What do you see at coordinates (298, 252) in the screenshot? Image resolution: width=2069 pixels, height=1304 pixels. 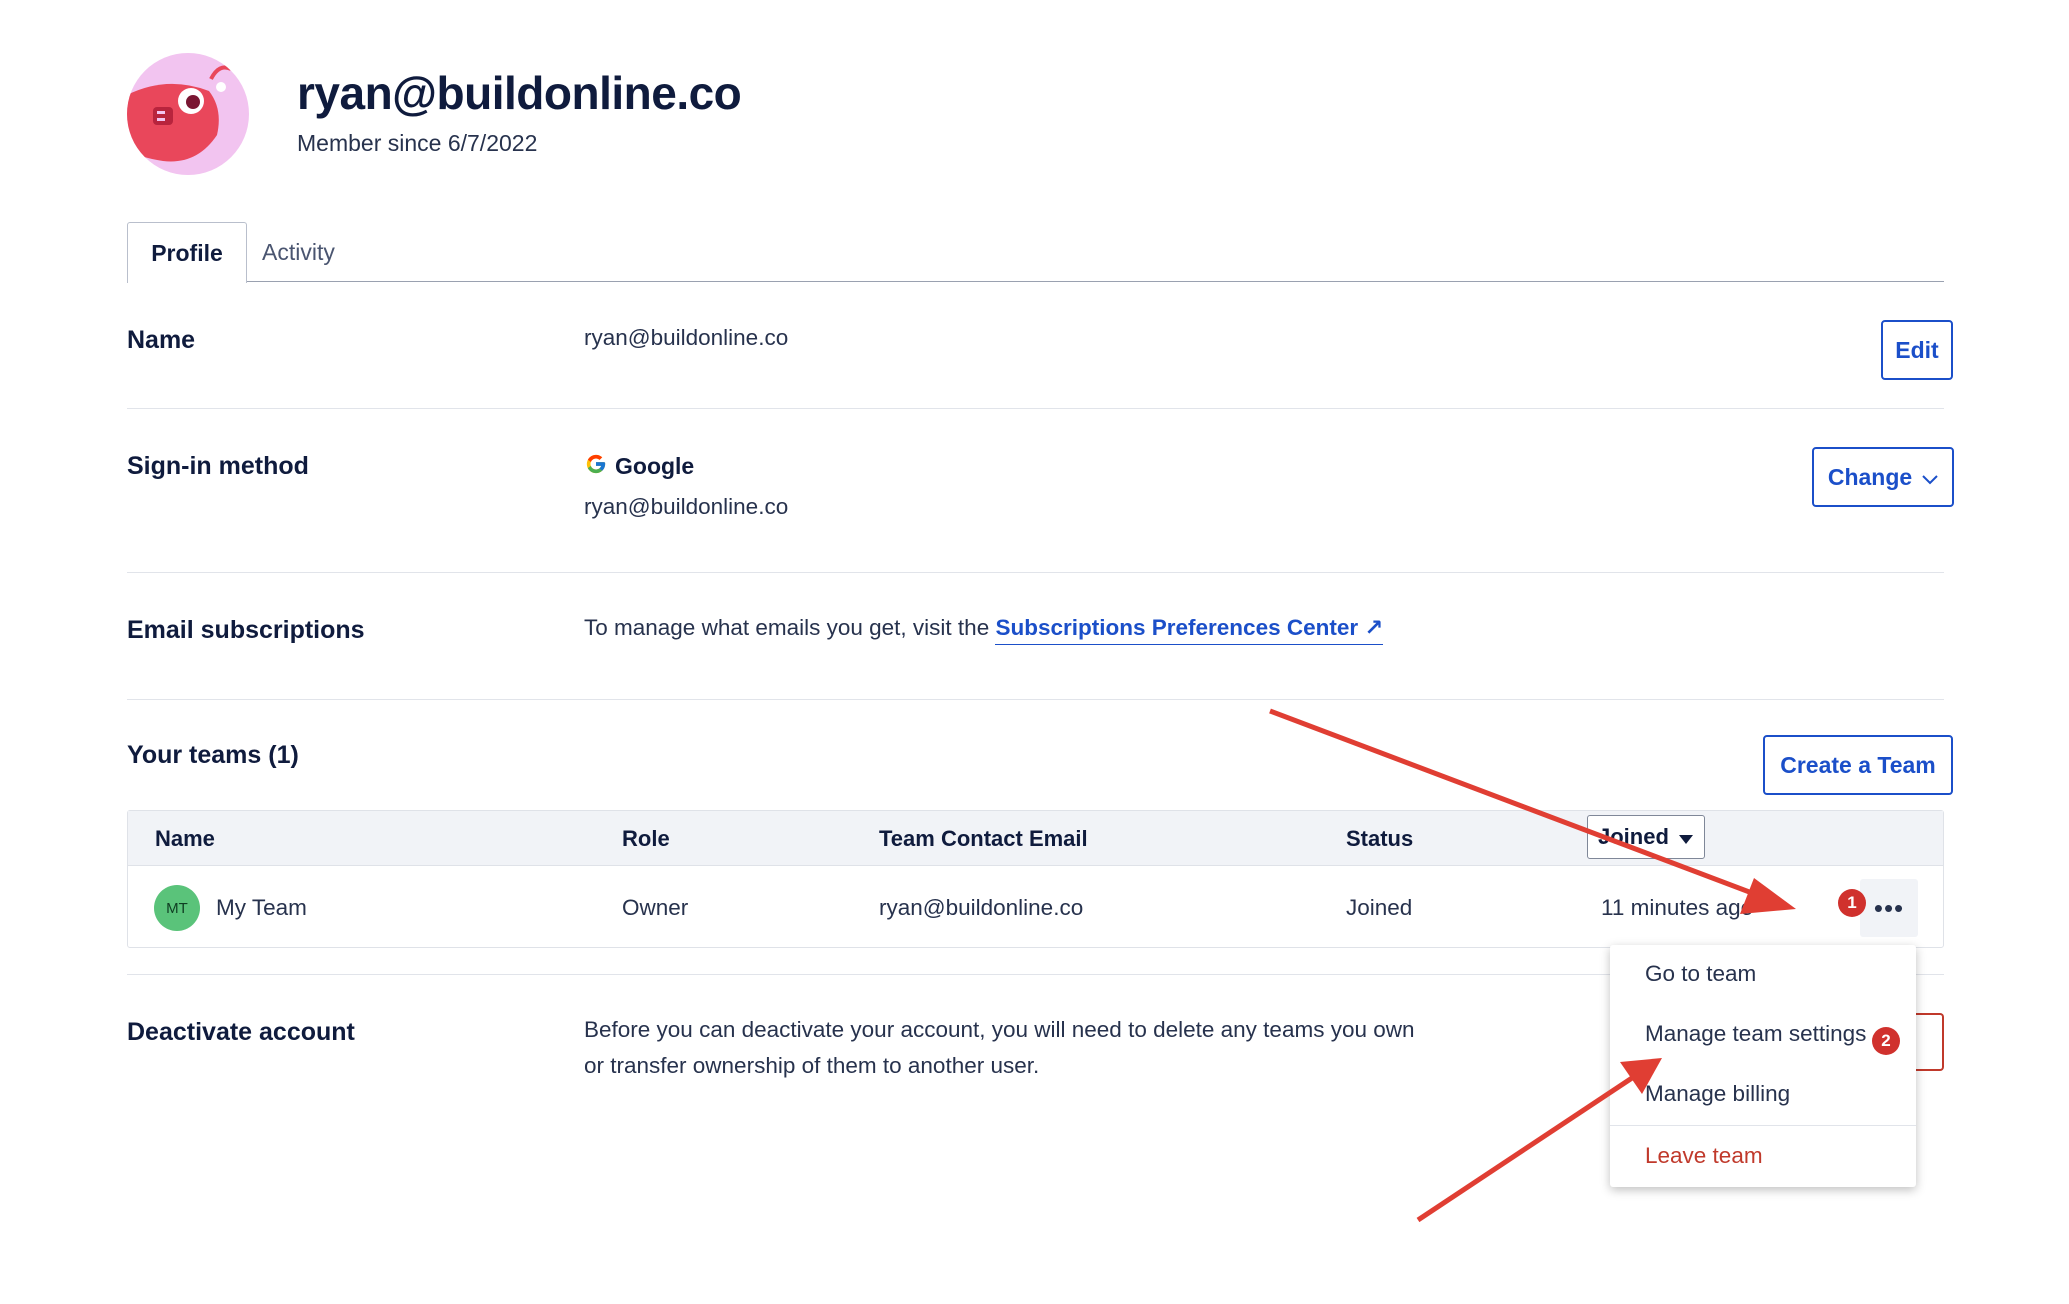 I see `tab-activity: Activity` at bounding box center [298, 252].